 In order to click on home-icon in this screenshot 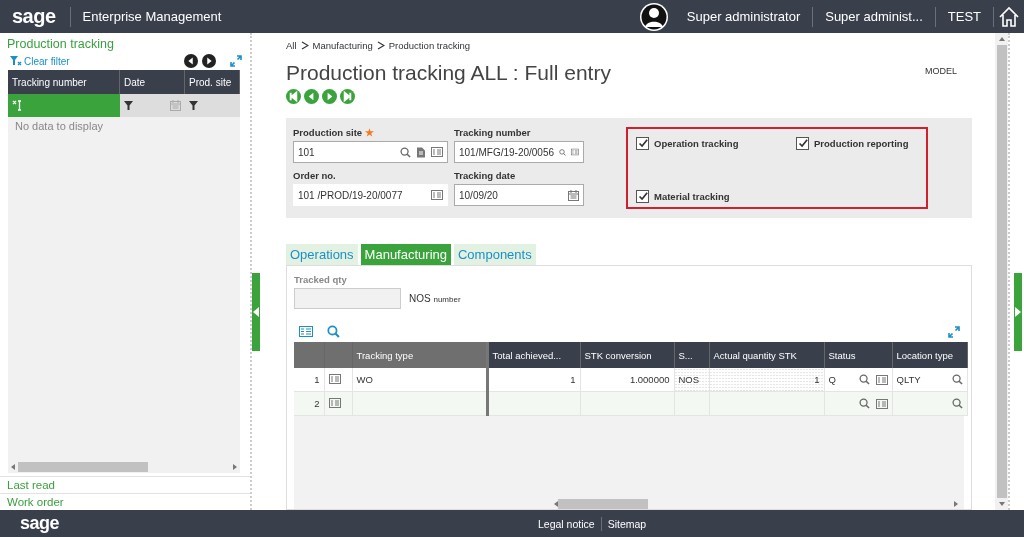, I will do `click(1009, 16)`.